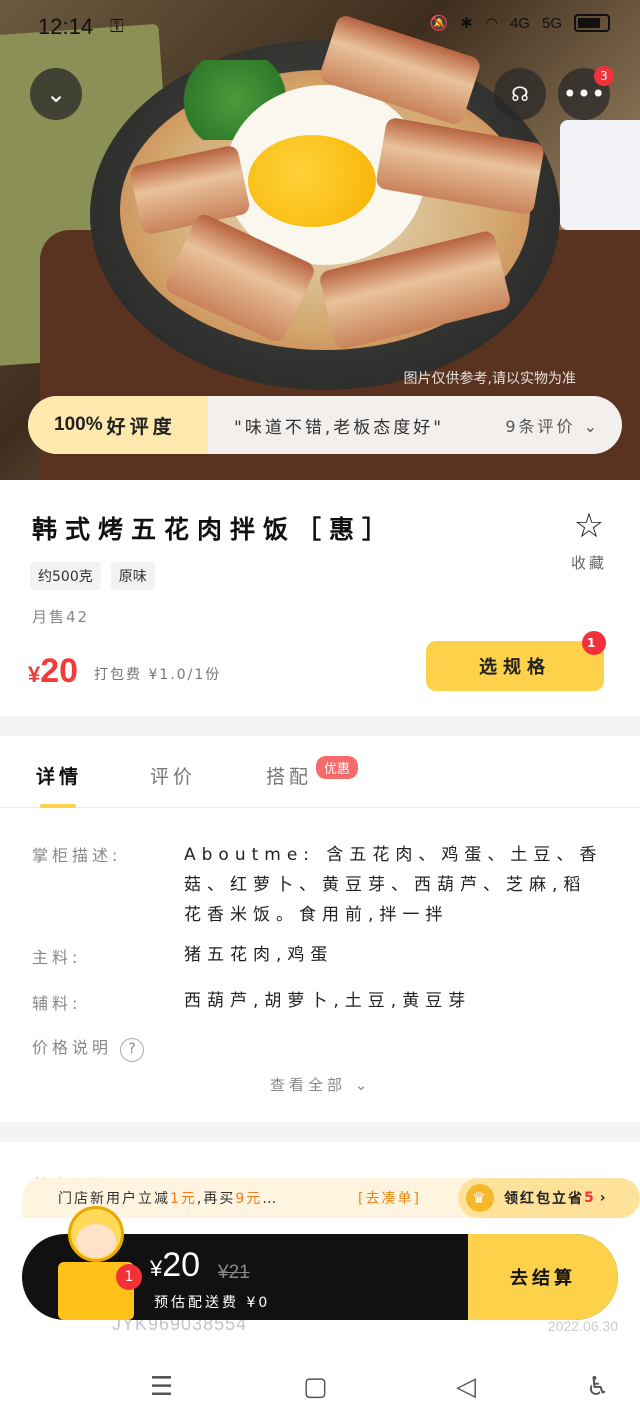 The image size is (640, 1422). What do you see at coordinates (61, 617) in the screenshot?
I see `monthly-sales: 月售42` at bounding box center [61, 617].